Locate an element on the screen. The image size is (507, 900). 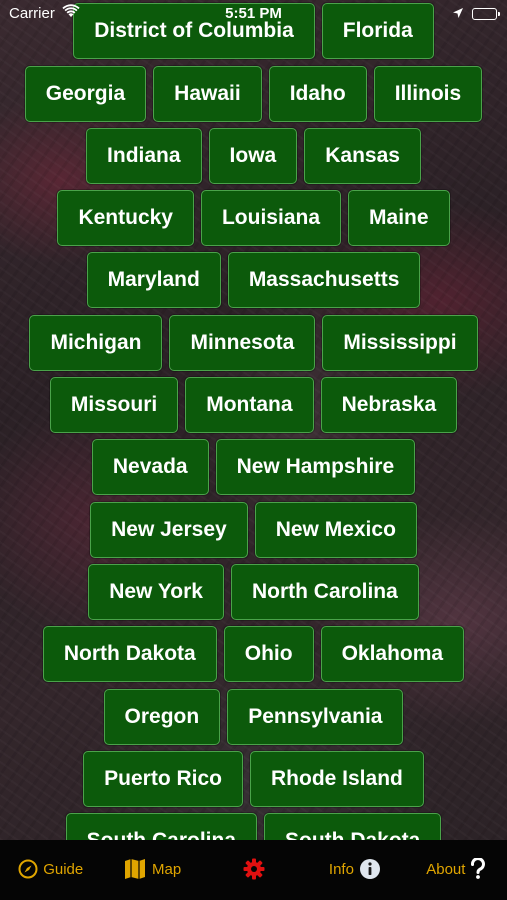
state-row: Kentucky Louisiana Maine is located at coordinates (253, 218).